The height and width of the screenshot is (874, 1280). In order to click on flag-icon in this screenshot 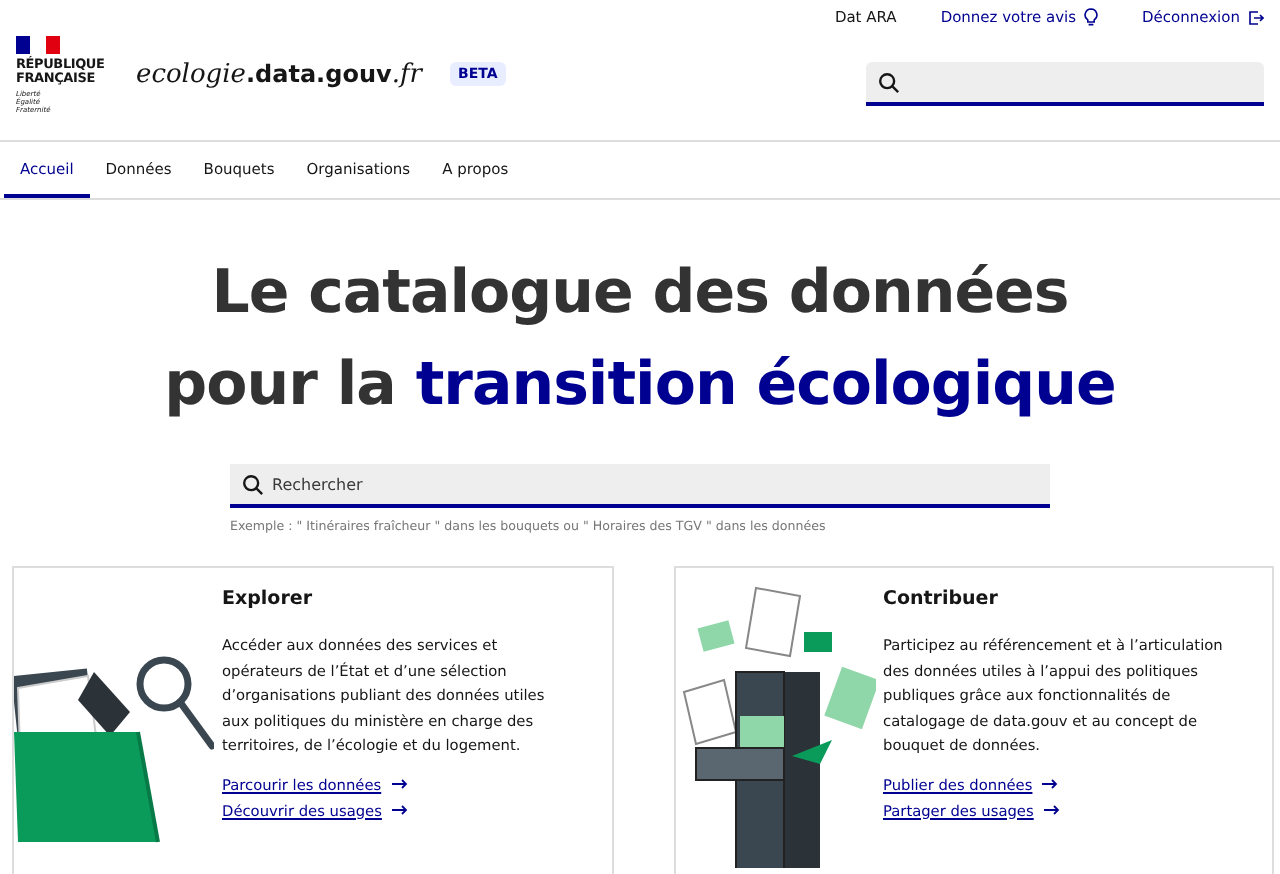, I will do `click(38, 44)`.